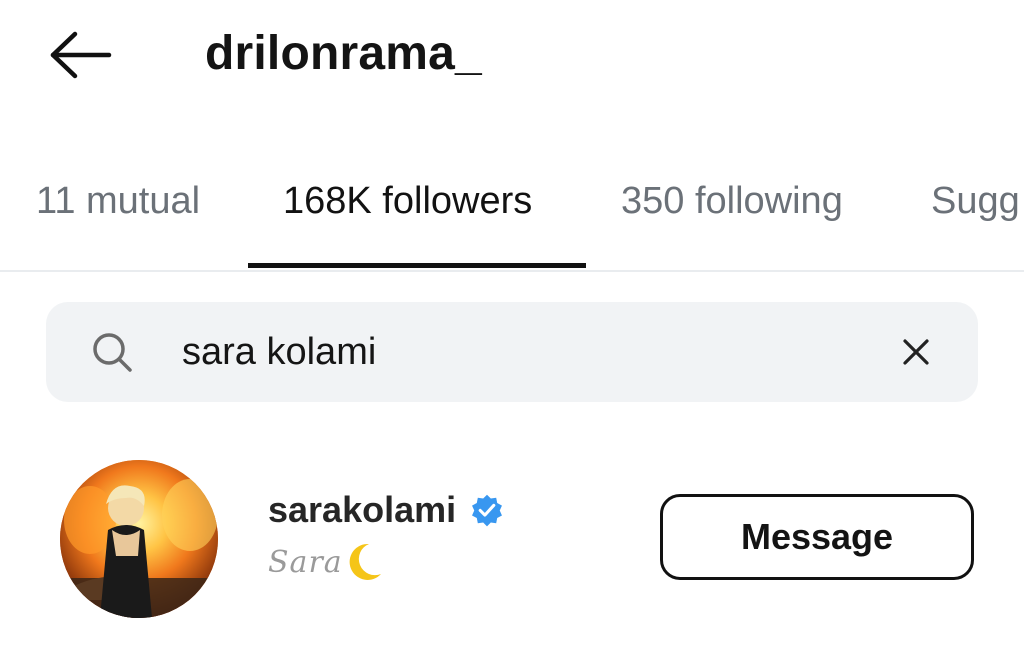 This screenshot has height=648, width=1024. What do you see at coordinates (817, 537) in the screenshot?
I see `message-button: Message` at bounding box center [817, 537].